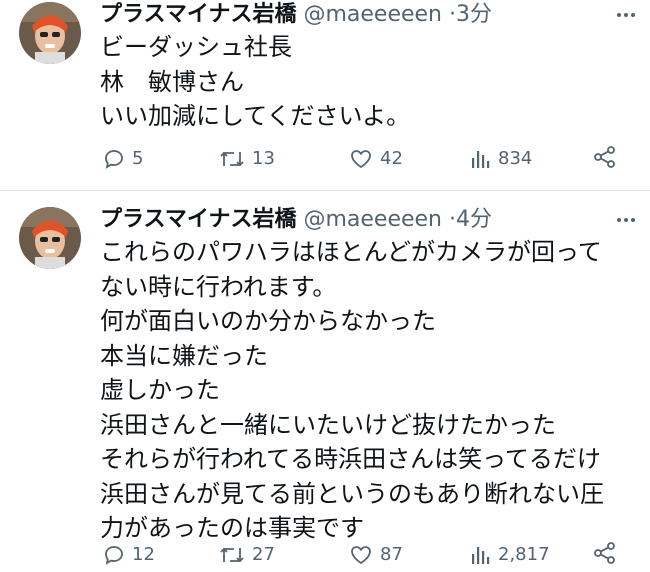 The width and height of the screenshot is (650, 572). What do you see at coordinates (474, 14) in the screenshot?
I see `timestamp: 3分` at bounding box center [474, 14].